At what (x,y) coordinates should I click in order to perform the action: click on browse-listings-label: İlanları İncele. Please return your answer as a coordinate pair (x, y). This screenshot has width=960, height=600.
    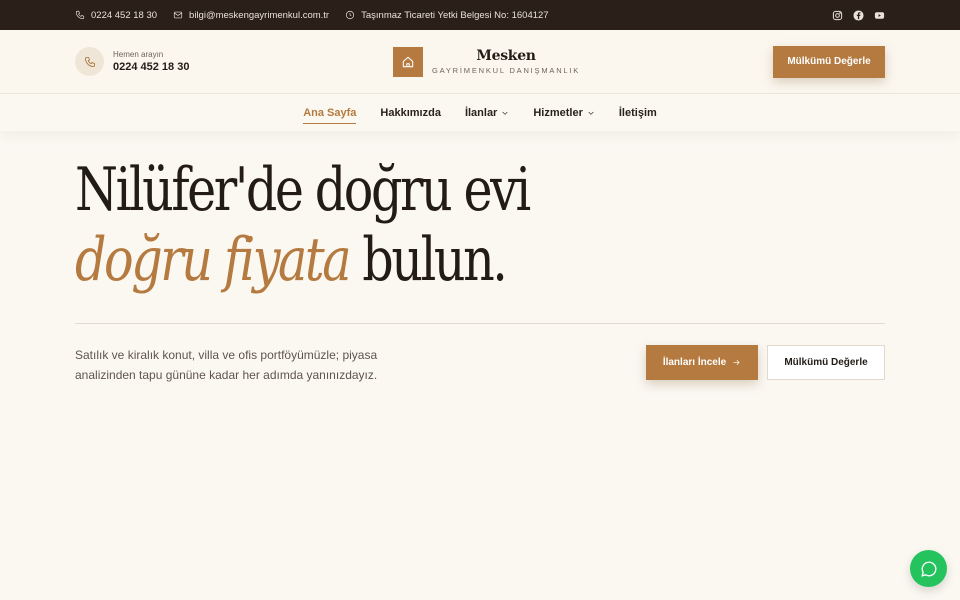
    Looking at the image, I should click on (694, 362).